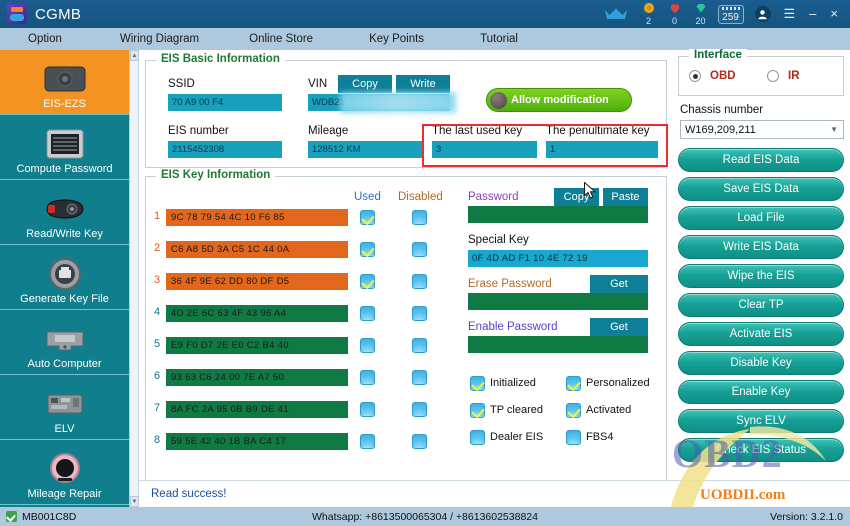 The height and width of the screenshot is (526, 850). I want to click on crown-icon, so click(616, 14).